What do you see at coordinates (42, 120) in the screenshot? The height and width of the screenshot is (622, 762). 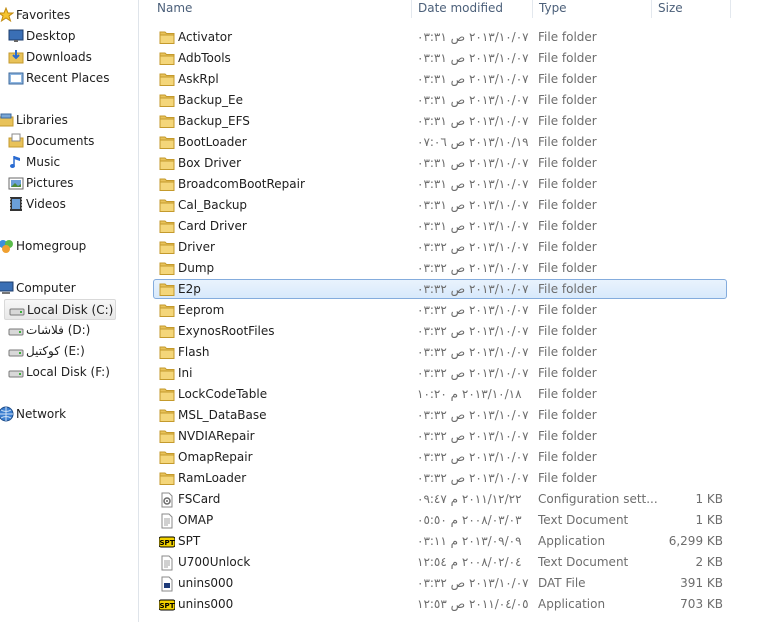 I see `nav-item-label: Libraries` at bounding box center [42, 120].